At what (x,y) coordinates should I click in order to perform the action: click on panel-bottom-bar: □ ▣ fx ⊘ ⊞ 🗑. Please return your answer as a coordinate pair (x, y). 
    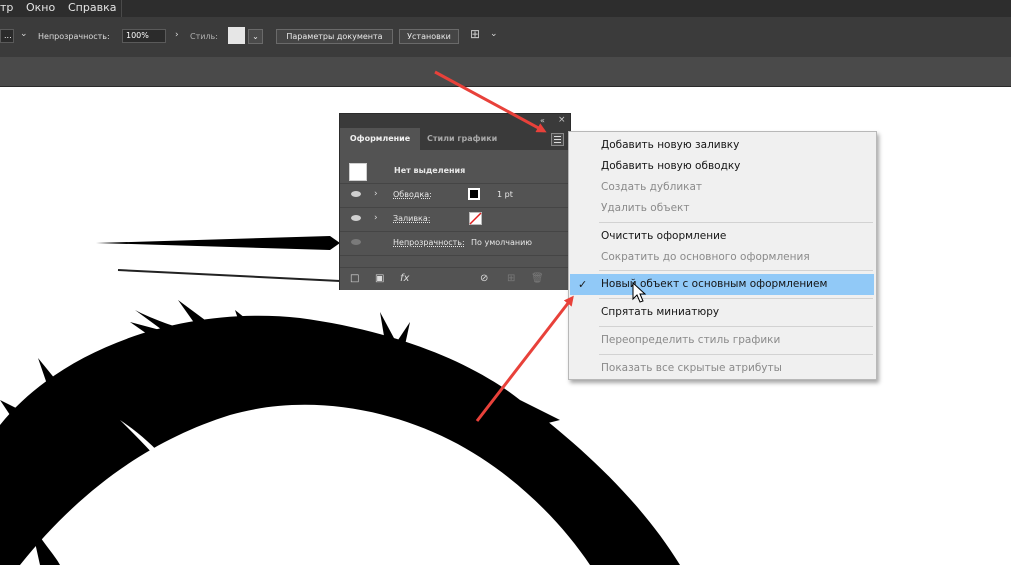
    Looking at the image, I should click on (455, 278).